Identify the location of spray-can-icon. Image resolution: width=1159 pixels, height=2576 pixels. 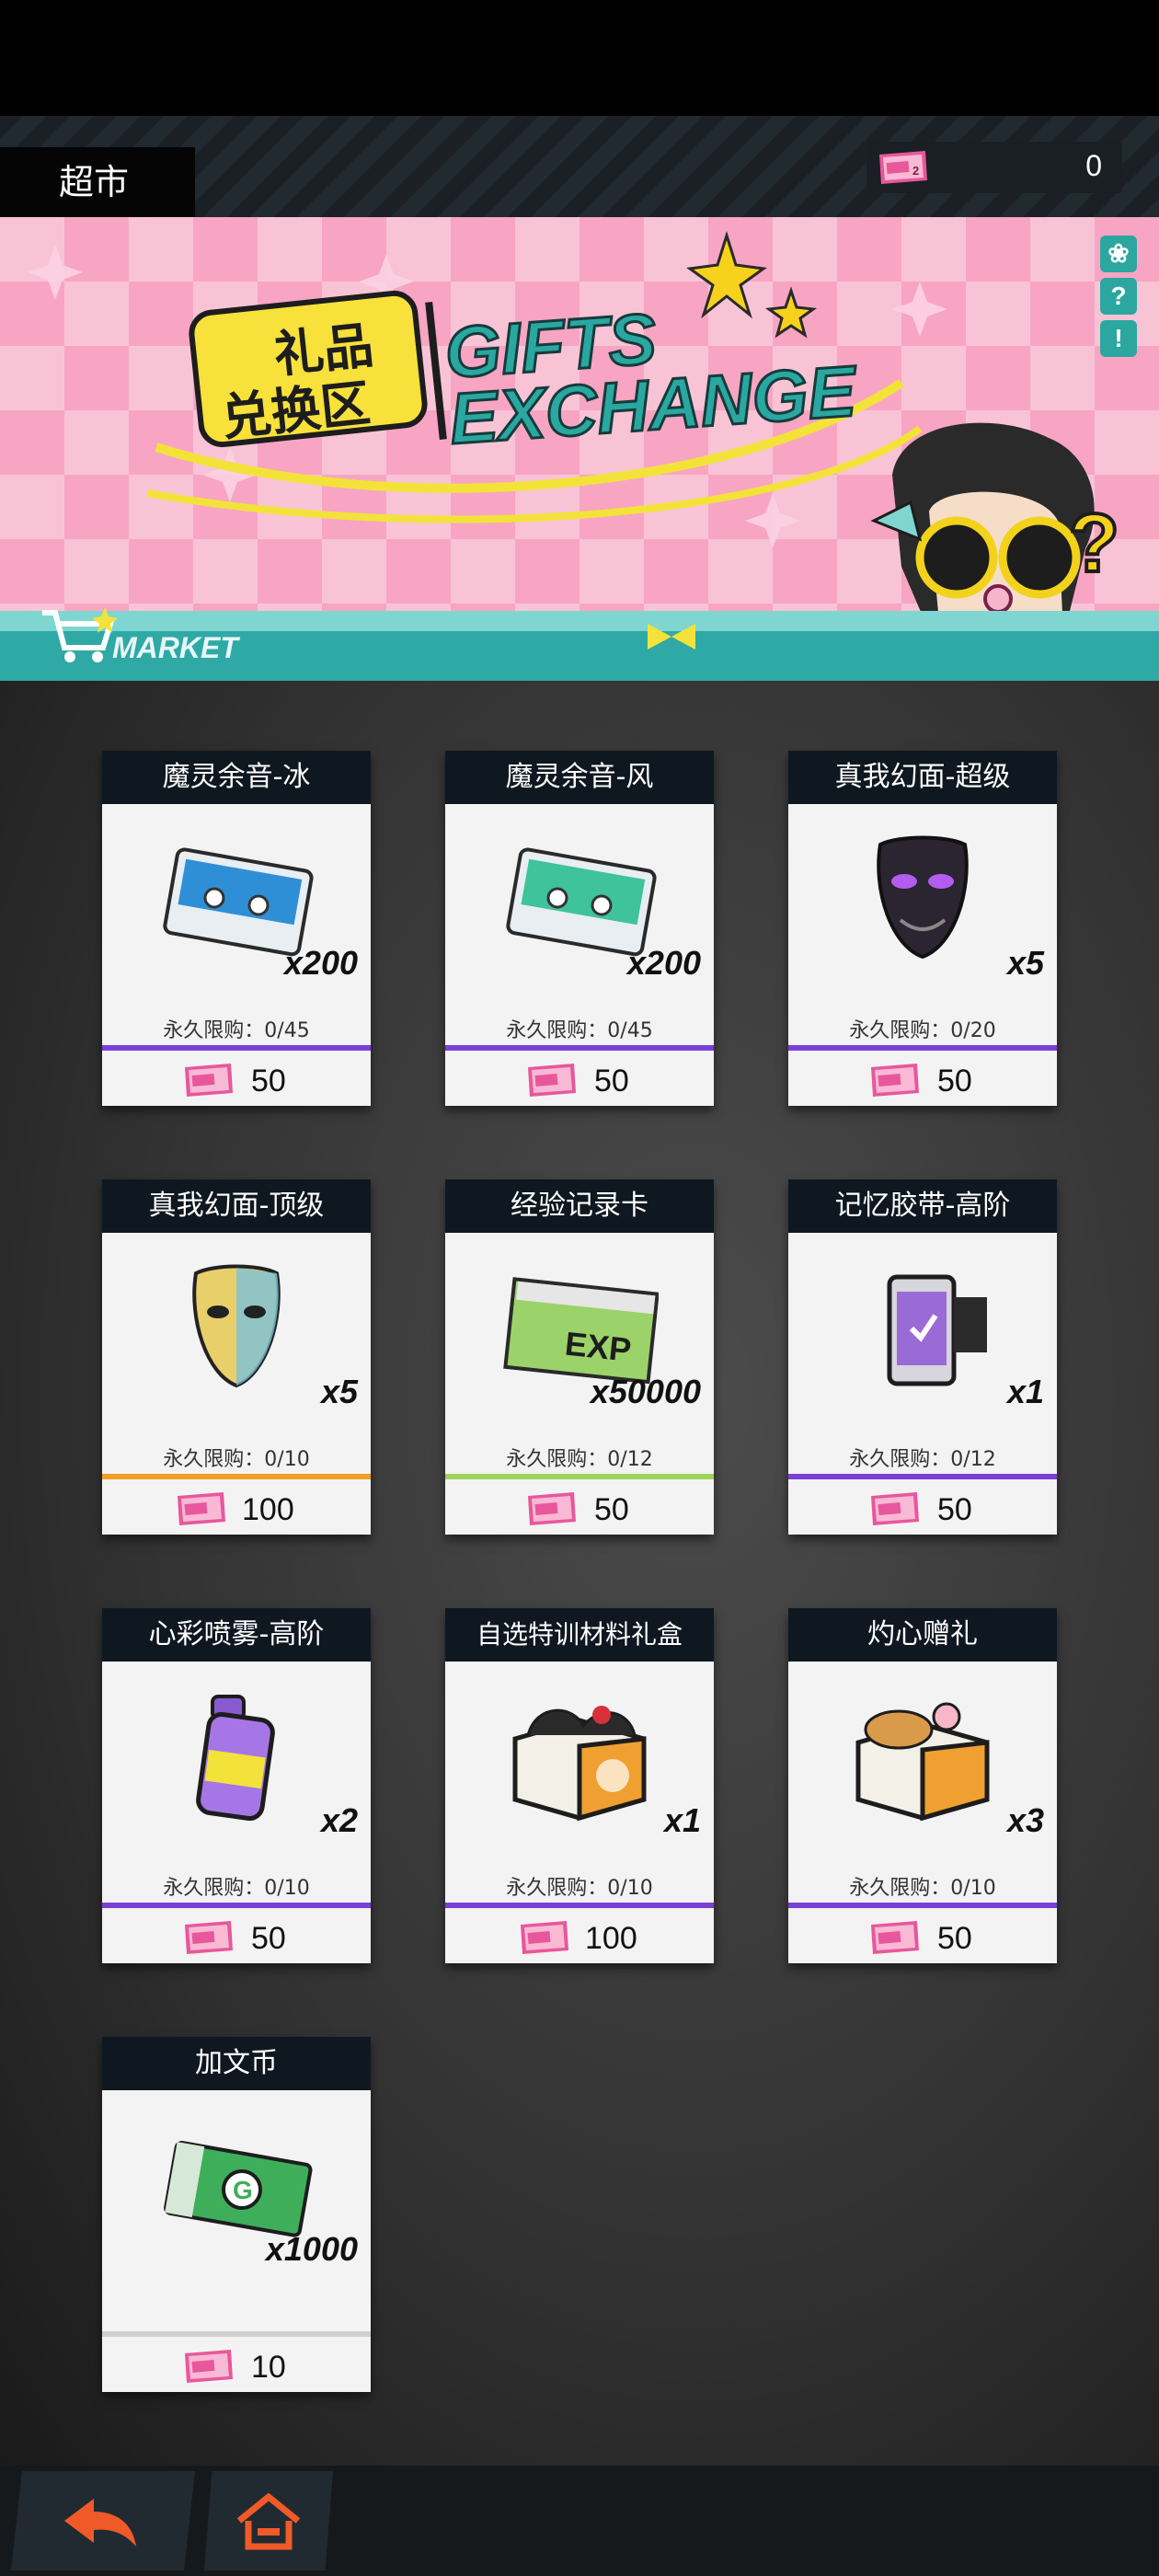
(235, 1758).